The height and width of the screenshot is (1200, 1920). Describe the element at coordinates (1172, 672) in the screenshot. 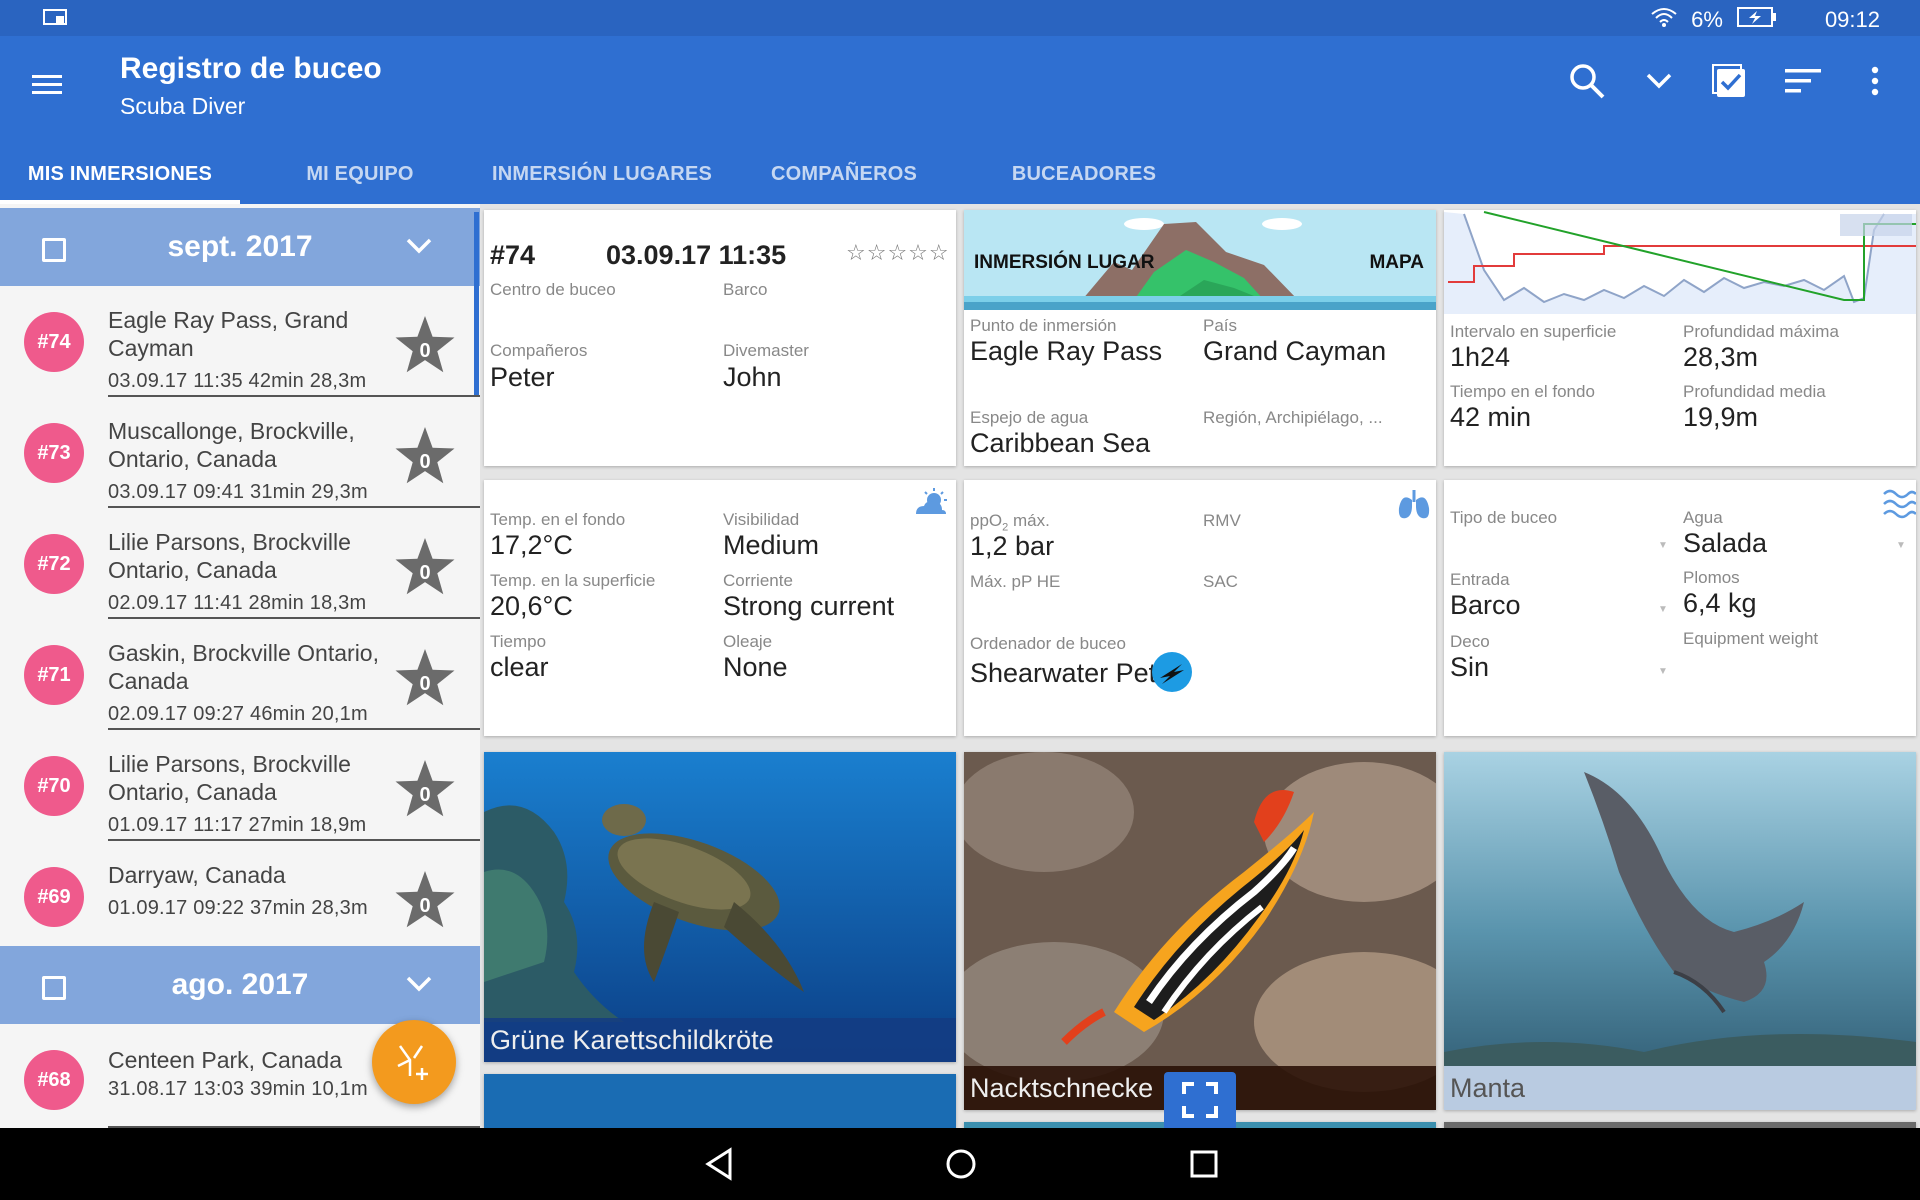

I see `dive-computer-logo-icon` at that location.